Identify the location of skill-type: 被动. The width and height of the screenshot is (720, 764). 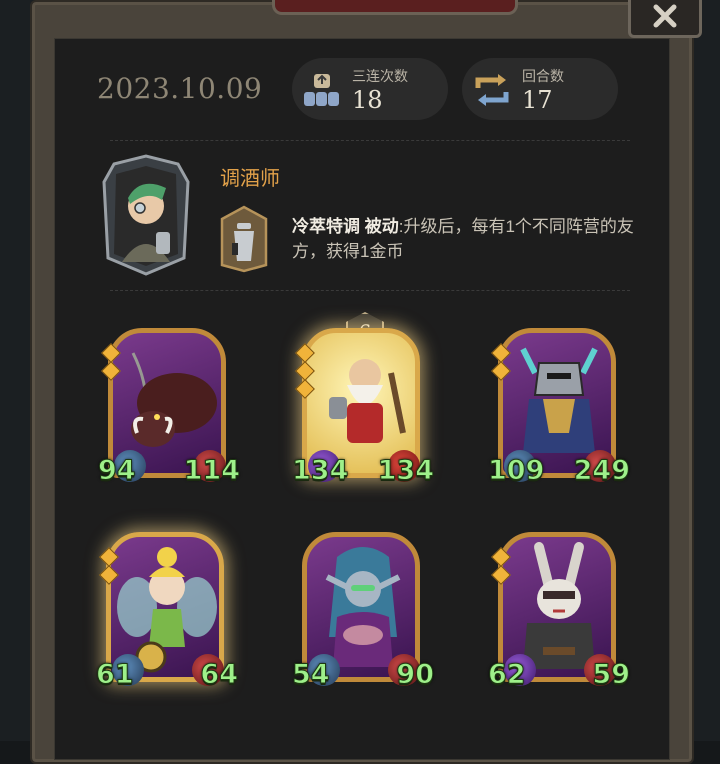
(381, 226).